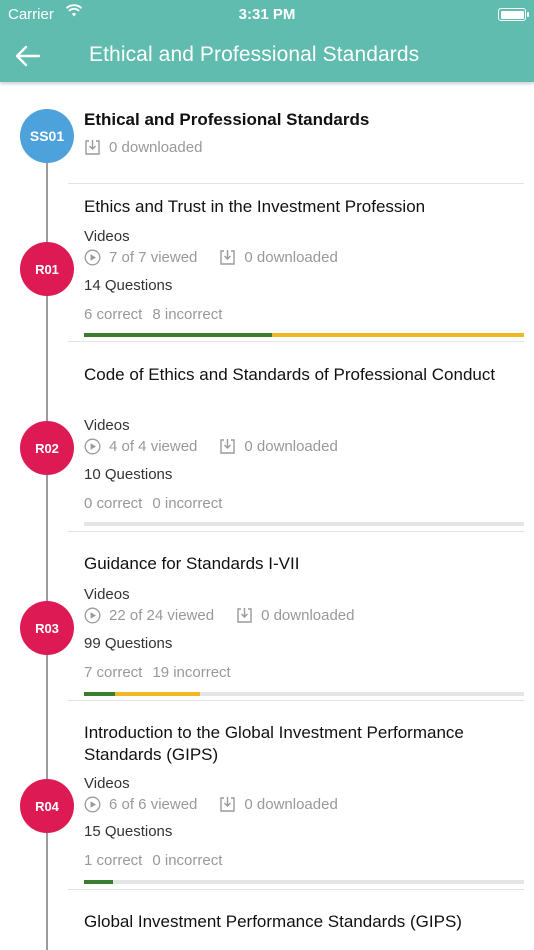 The width and height of the screenshot is (534, 950). What do you see at coordinates (254, 54) in the screenshot?
I see `page-title: Ethical and Professional Standards` at bounding box center [254, 54].